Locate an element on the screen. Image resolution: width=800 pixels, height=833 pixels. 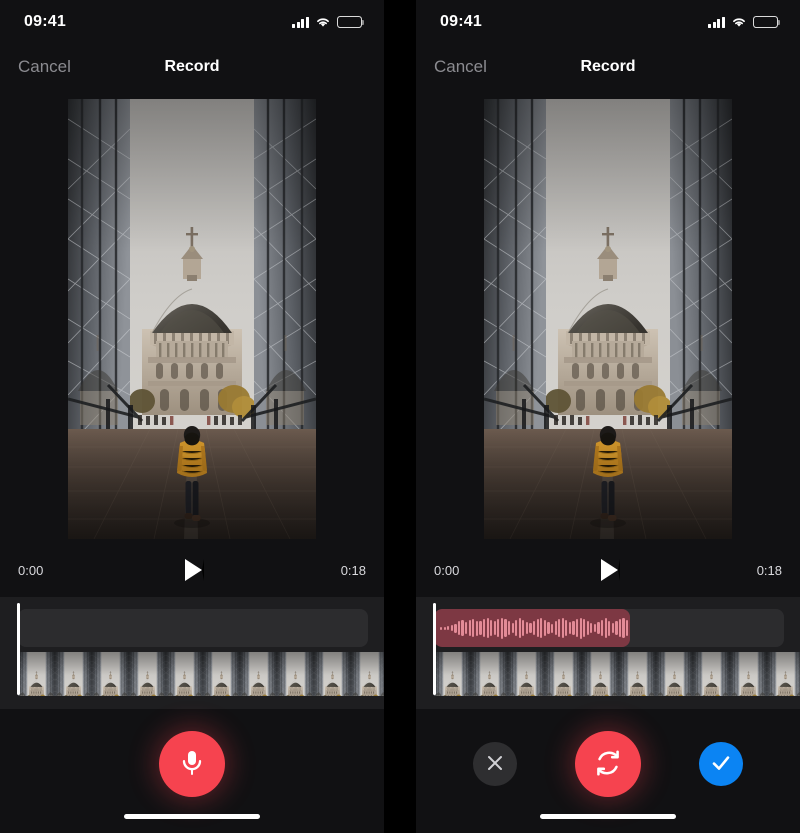
audio-waveform is located at coordinates (535, 628).